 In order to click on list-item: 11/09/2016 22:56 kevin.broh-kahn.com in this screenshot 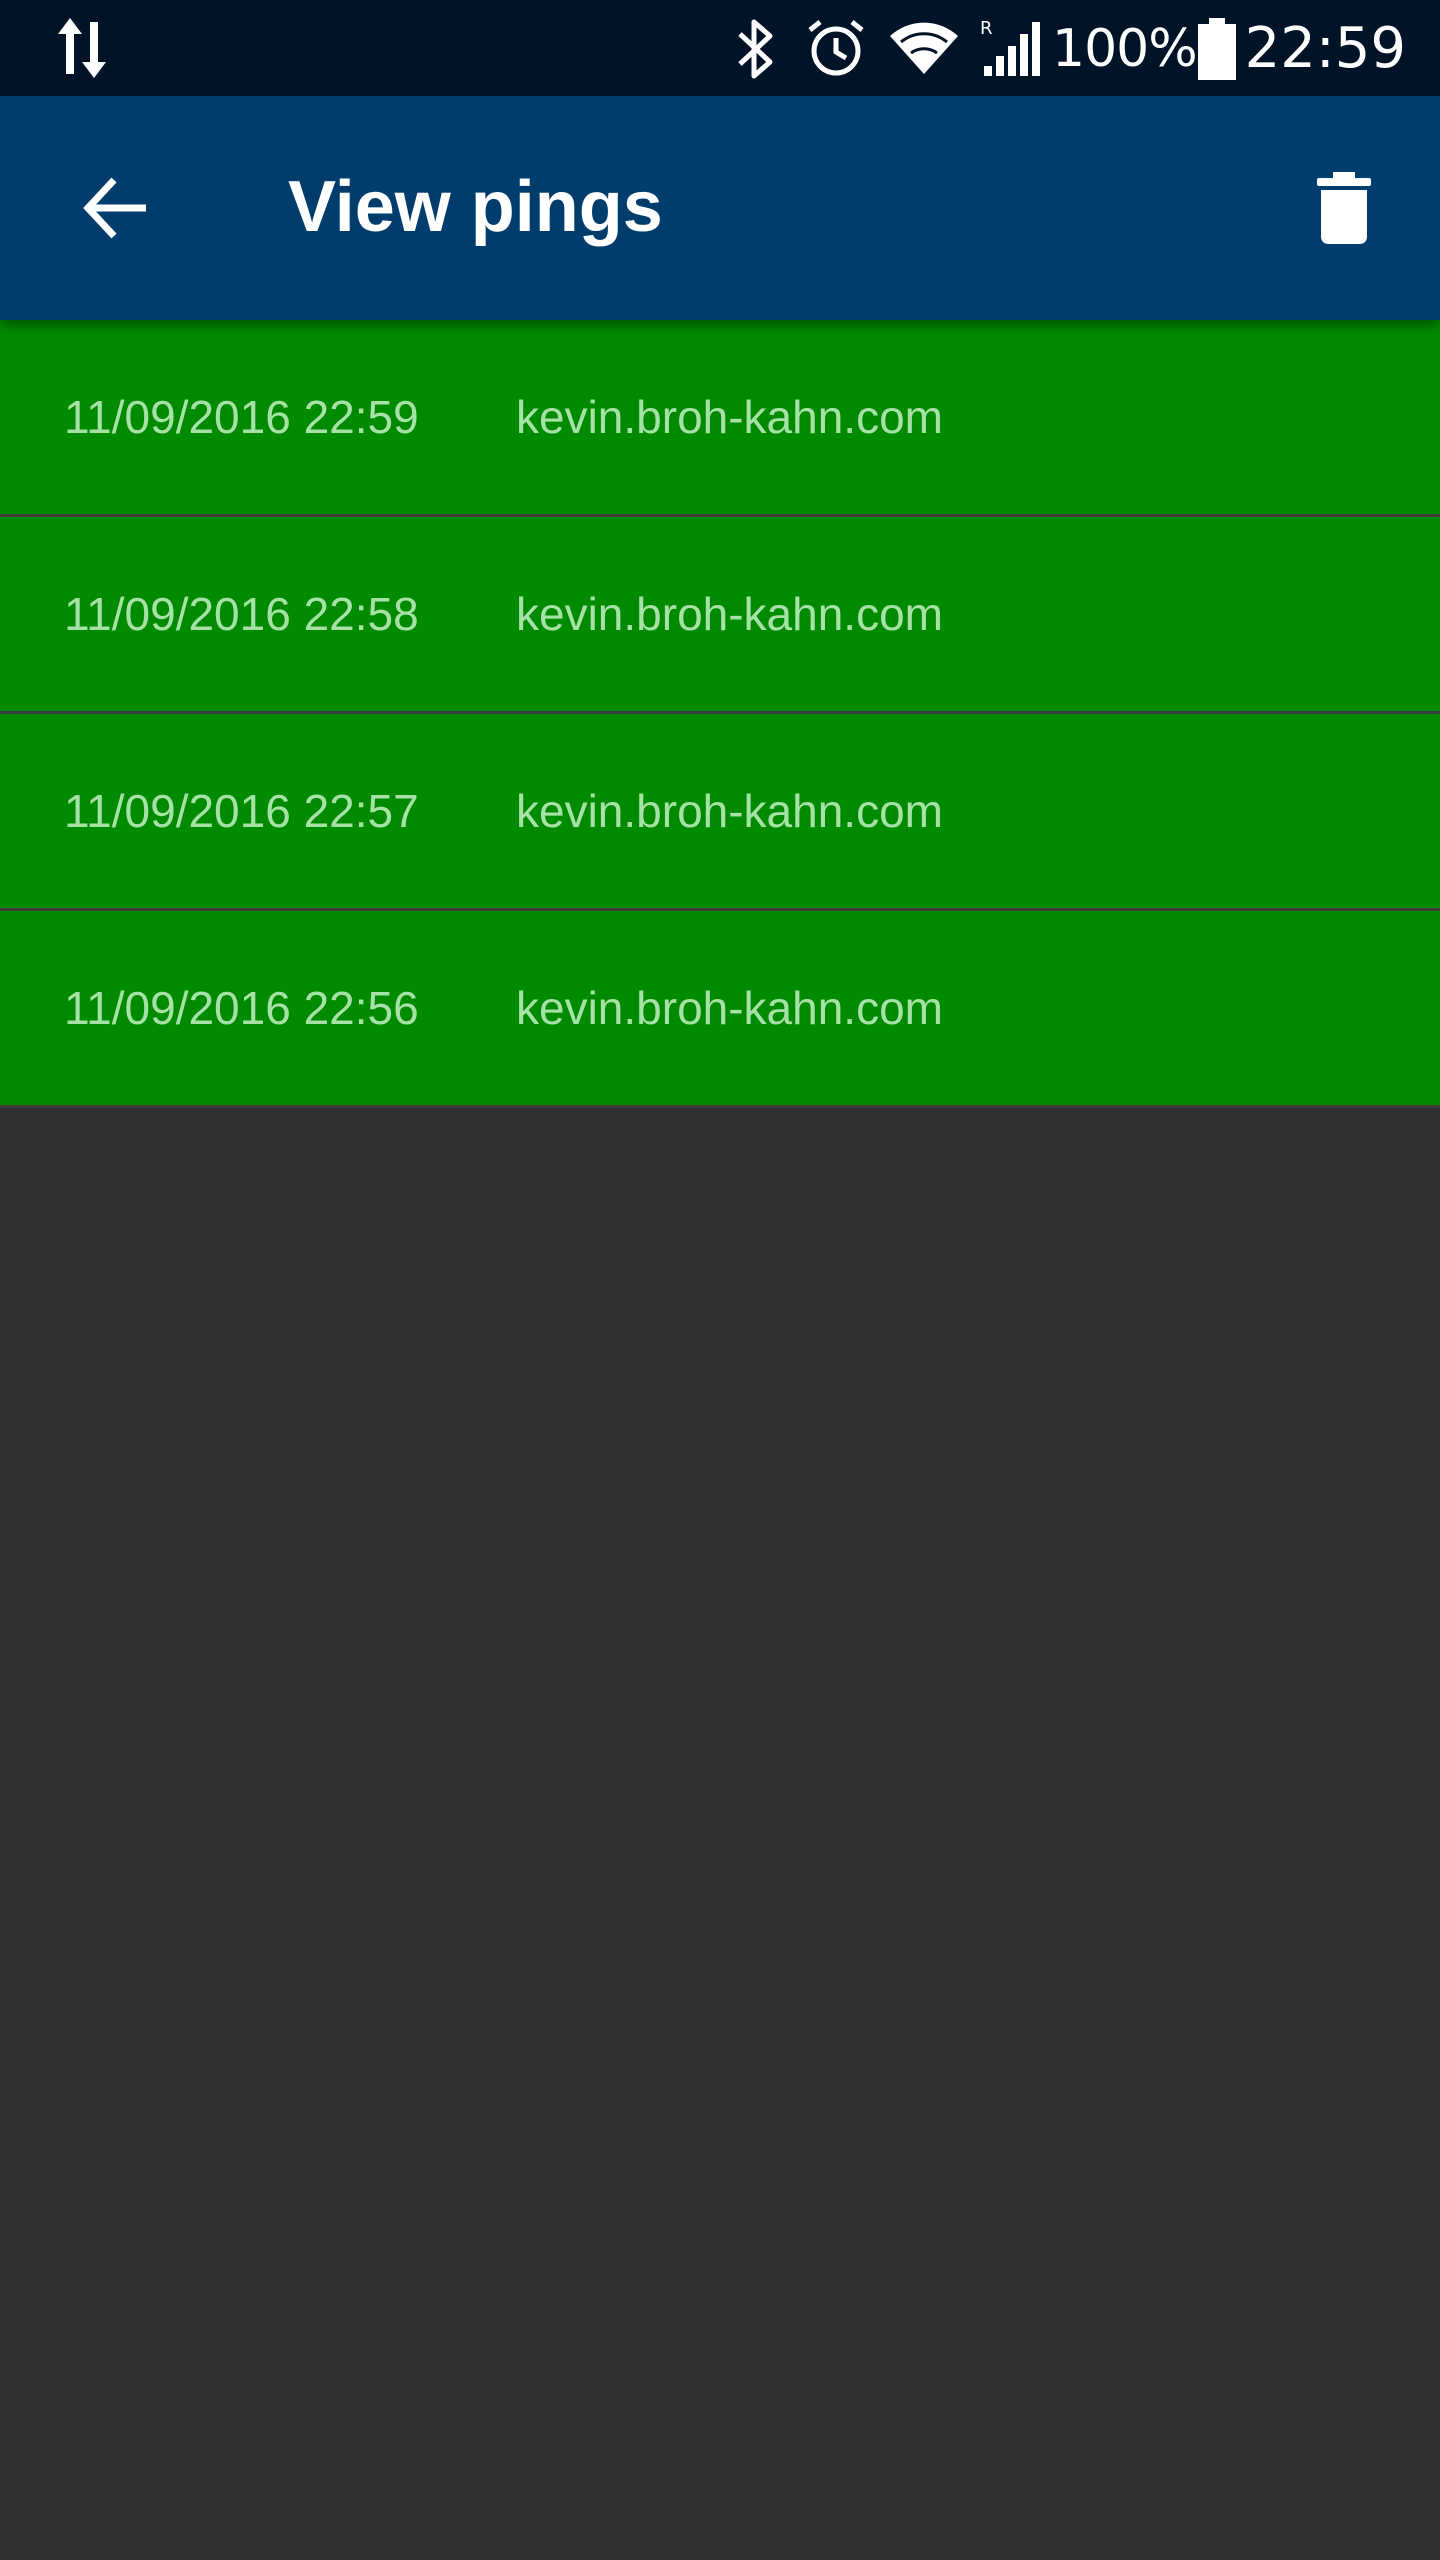, I will do `click(720, 1009)`.